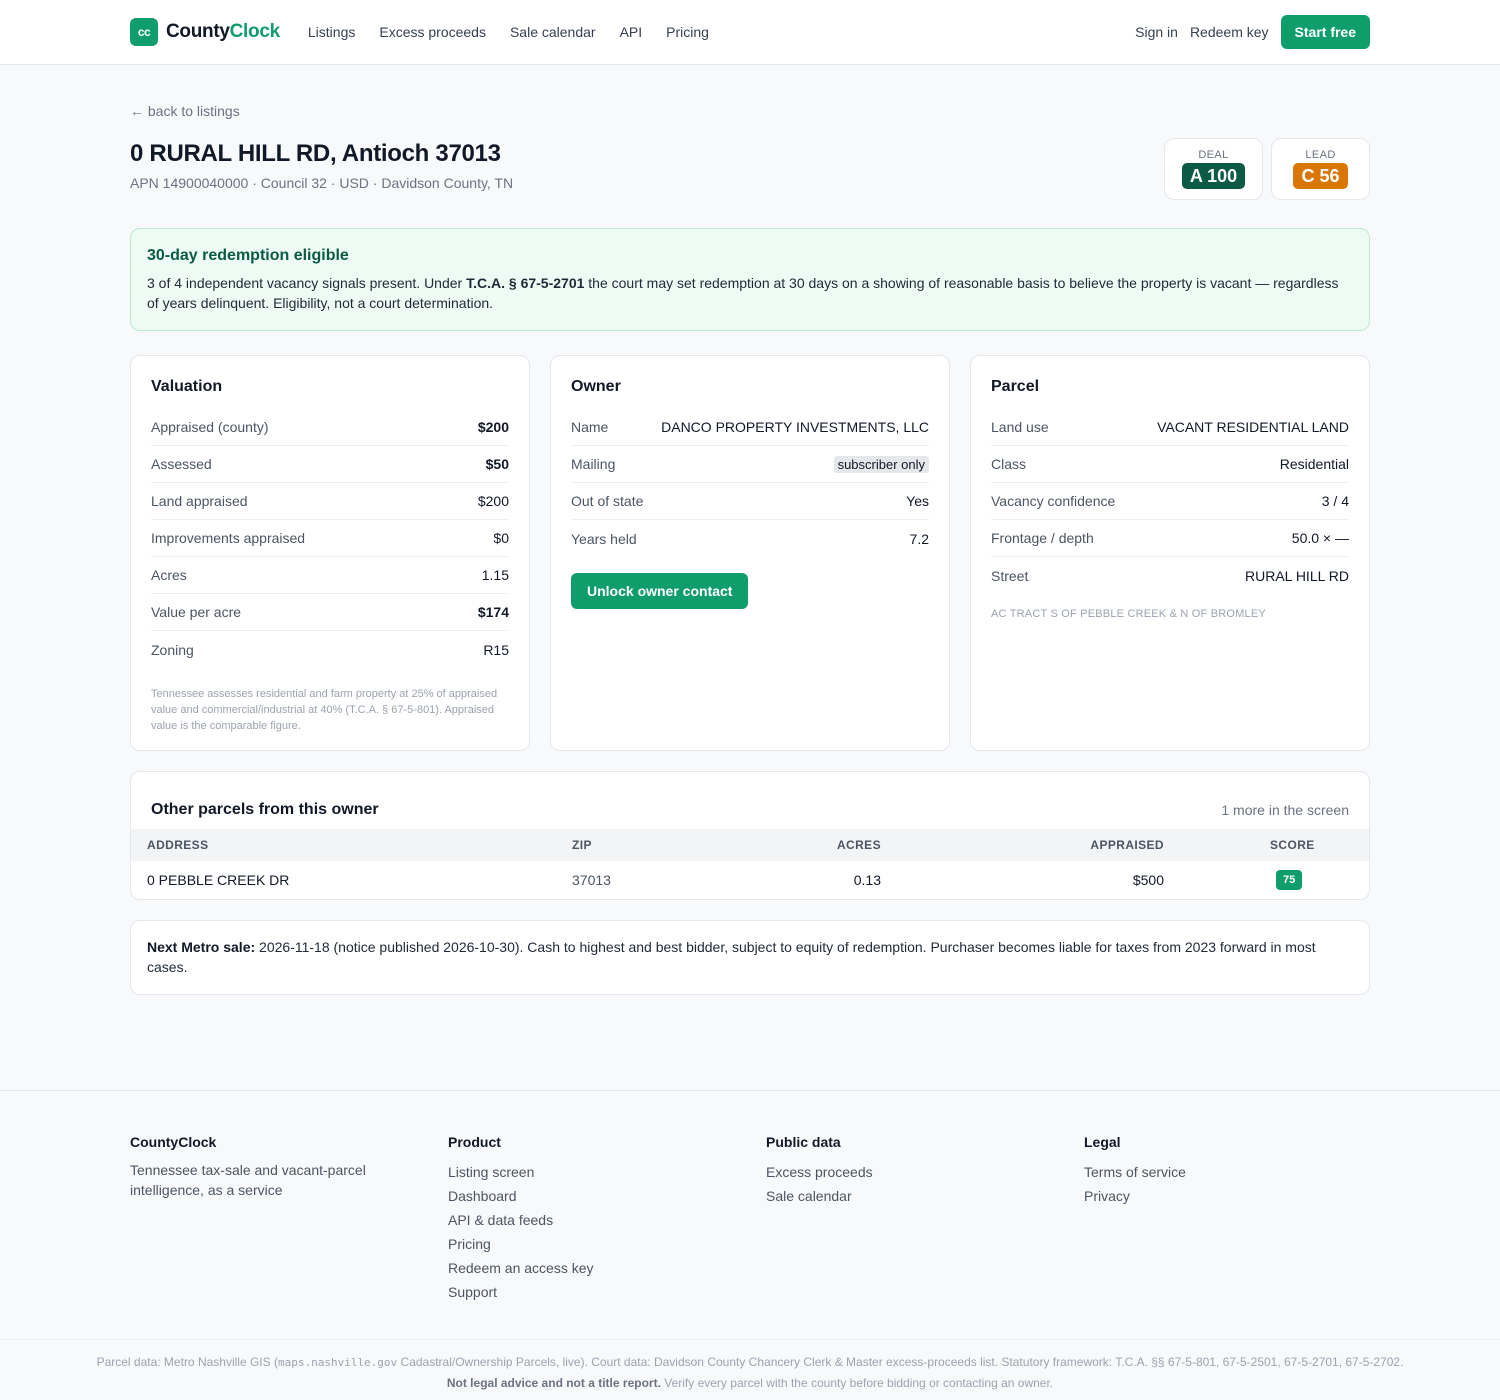  What do you see at coordinates (1320, 155) in the screenshot?
I see `lead-score-label: LEAD` at bounding box center [1320, 155].